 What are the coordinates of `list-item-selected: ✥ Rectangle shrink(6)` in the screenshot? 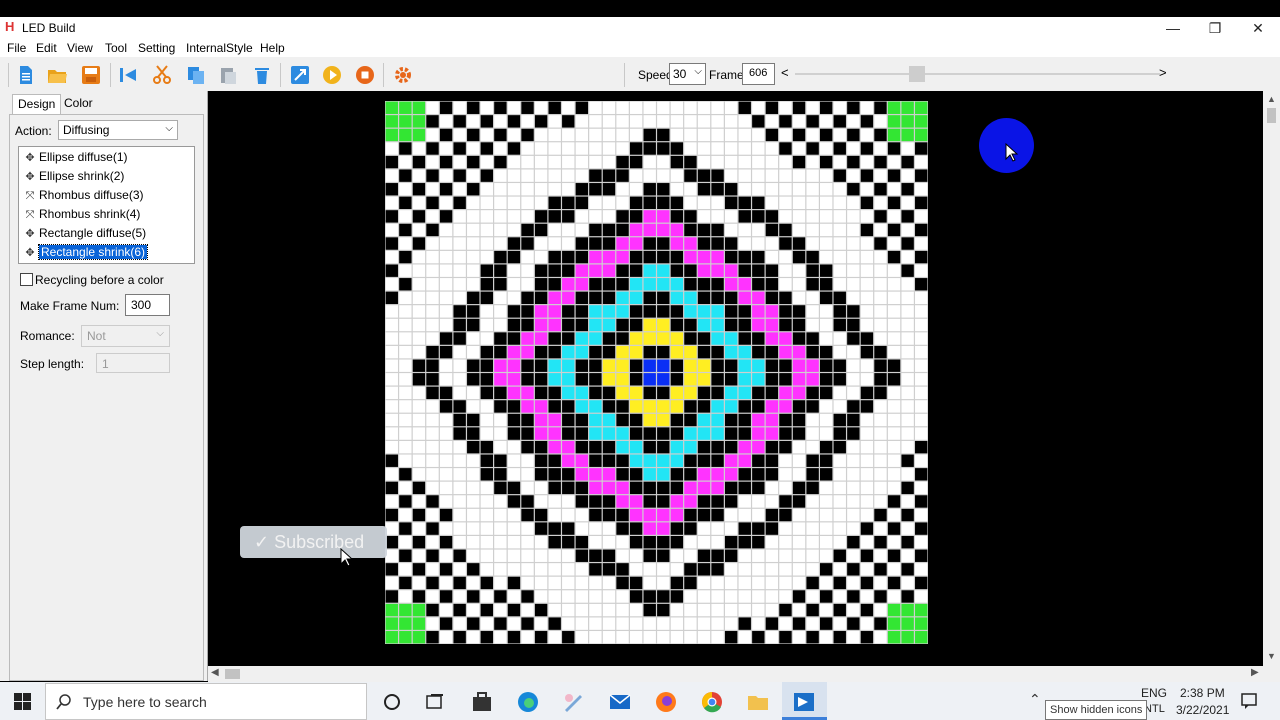 It's located at (86, 252).